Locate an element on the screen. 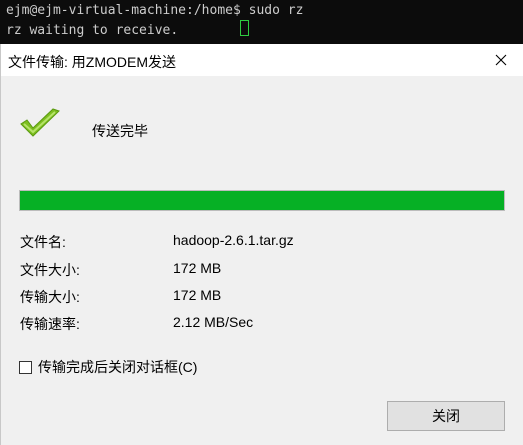 This screenshot has width=523, height=445. progress-fill is located at coordinates (262, 200).